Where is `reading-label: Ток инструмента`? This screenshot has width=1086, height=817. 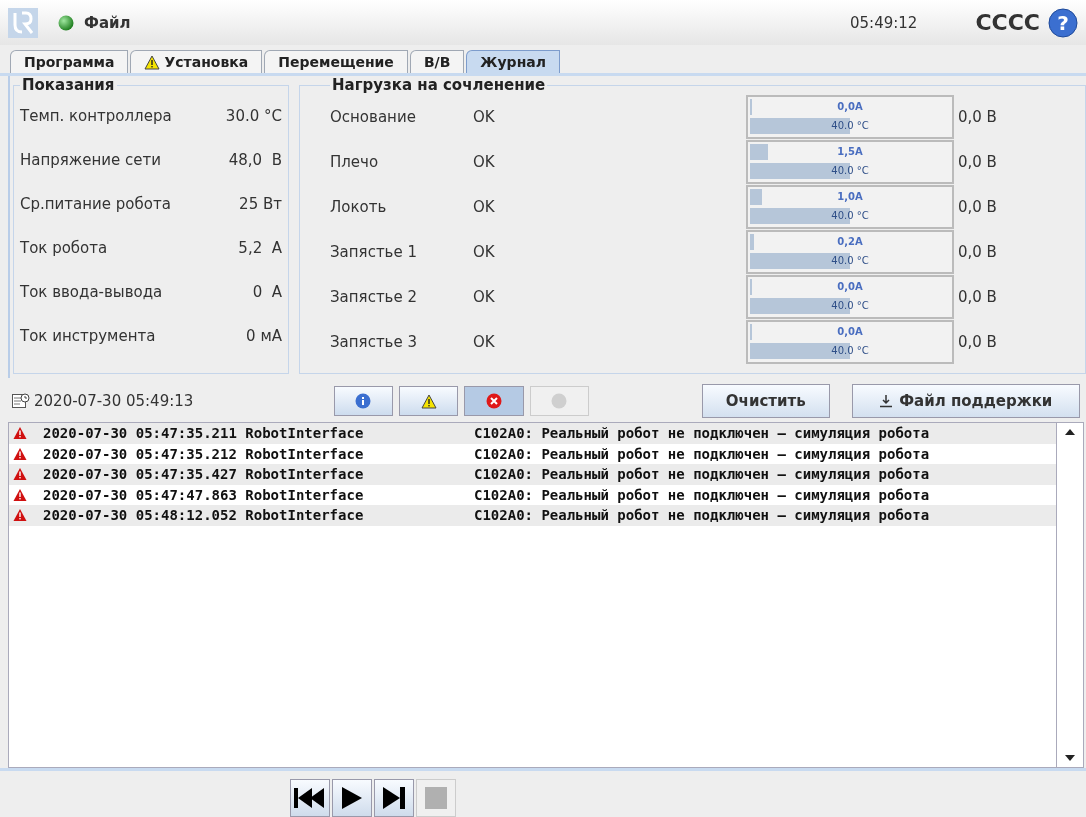
reading-label: Ток инструмента is located at coordinates (88, 336).